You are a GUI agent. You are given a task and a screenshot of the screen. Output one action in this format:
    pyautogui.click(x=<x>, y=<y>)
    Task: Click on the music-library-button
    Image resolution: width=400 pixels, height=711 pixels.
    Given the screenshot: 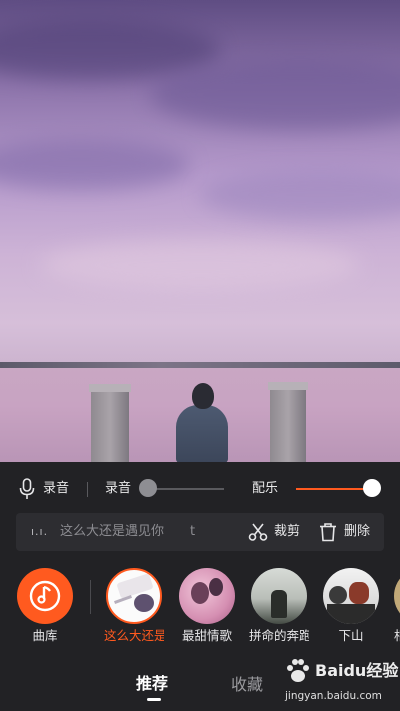 What is the action you would take?
    pyautogui.click(x=45, y=596)
    